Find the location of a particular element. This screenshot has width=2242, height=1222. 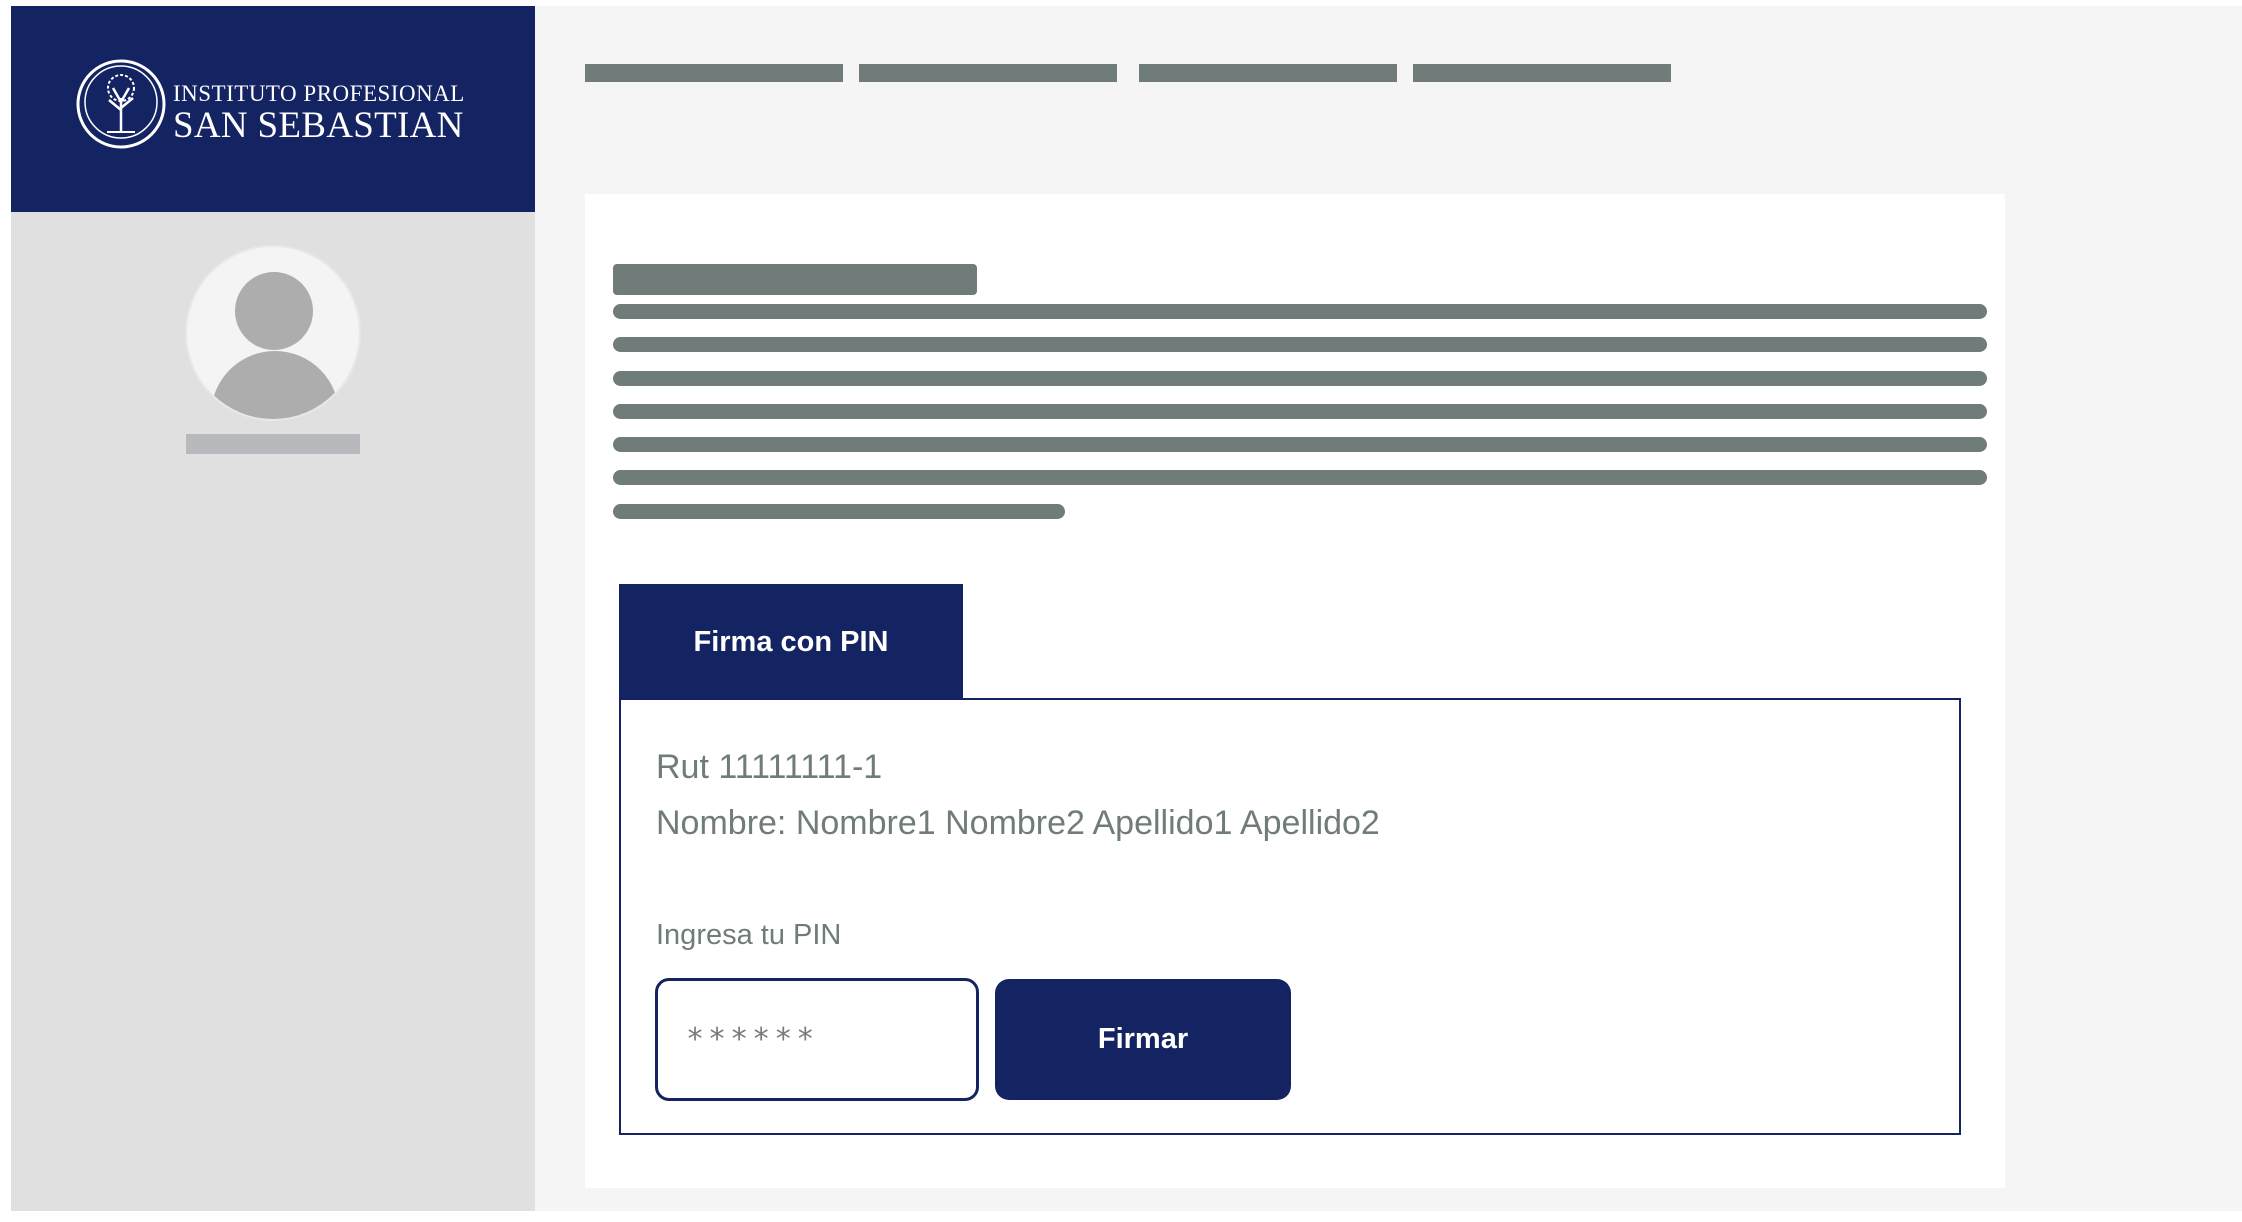

user-avatar-icon is located at coordinates (273, 333).